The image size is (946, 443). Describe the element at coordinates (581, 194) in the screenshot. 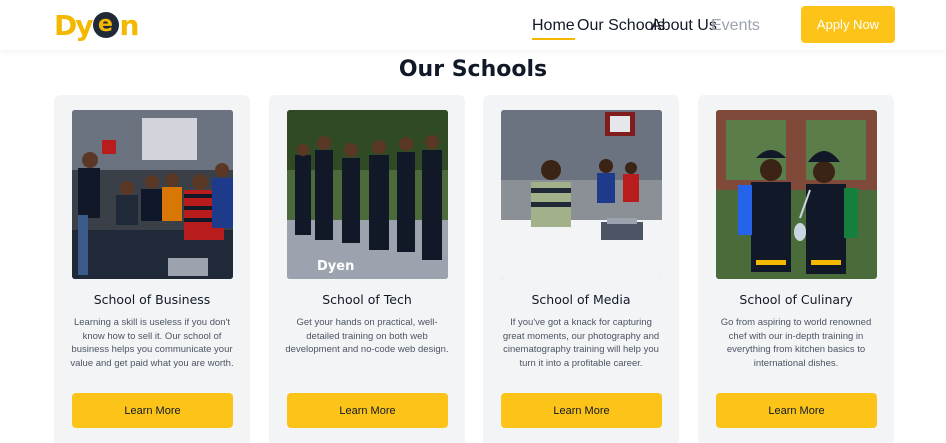

I see `school-image-media` at that location.